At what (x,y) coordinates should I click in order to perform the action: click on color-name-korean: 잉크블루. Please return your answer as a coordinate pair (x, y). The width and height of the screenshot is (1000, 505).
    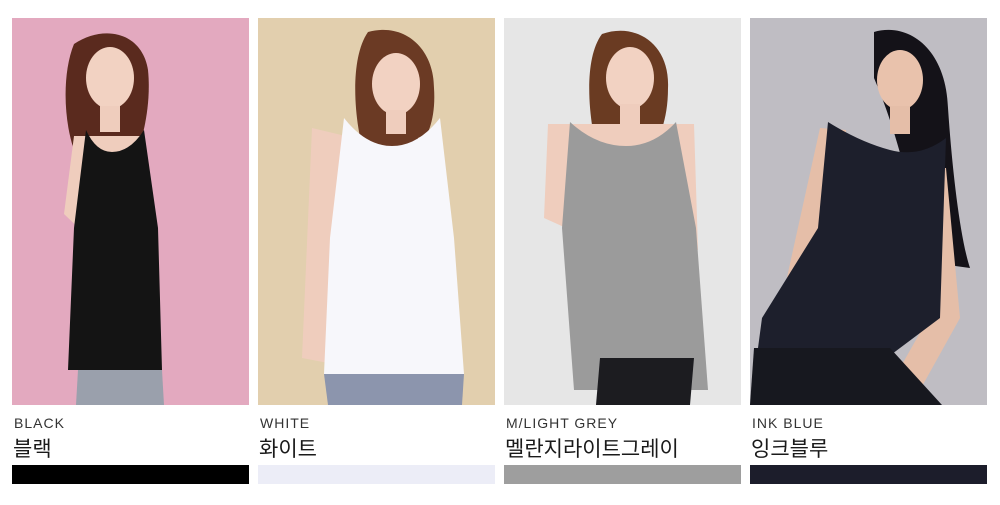
    Looking at the image, I should click on (790, 449).